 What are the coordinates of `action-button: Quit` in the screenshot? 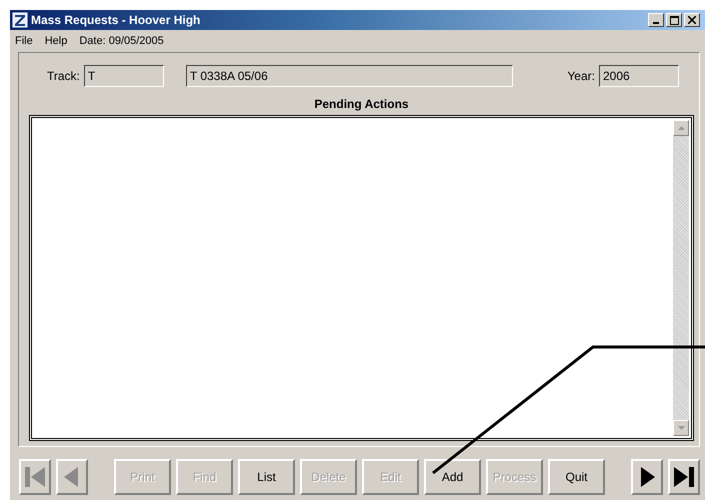 It's located at (576, 477).